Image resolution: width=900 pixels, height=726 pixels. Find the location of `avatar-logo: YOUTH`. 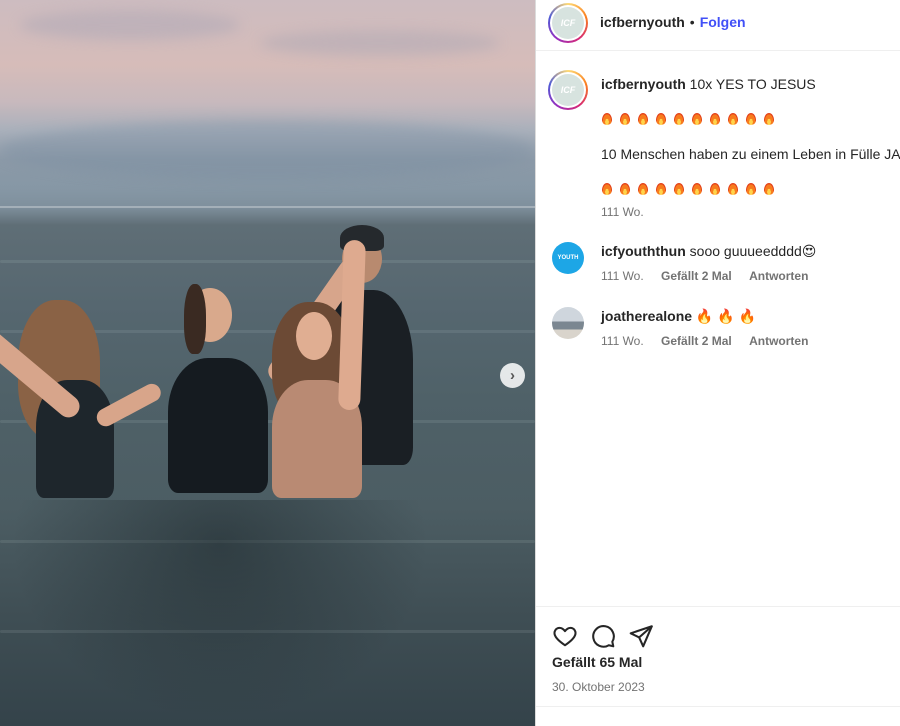

avatar-logo: YOUTH is located at coordinates (568, 258).